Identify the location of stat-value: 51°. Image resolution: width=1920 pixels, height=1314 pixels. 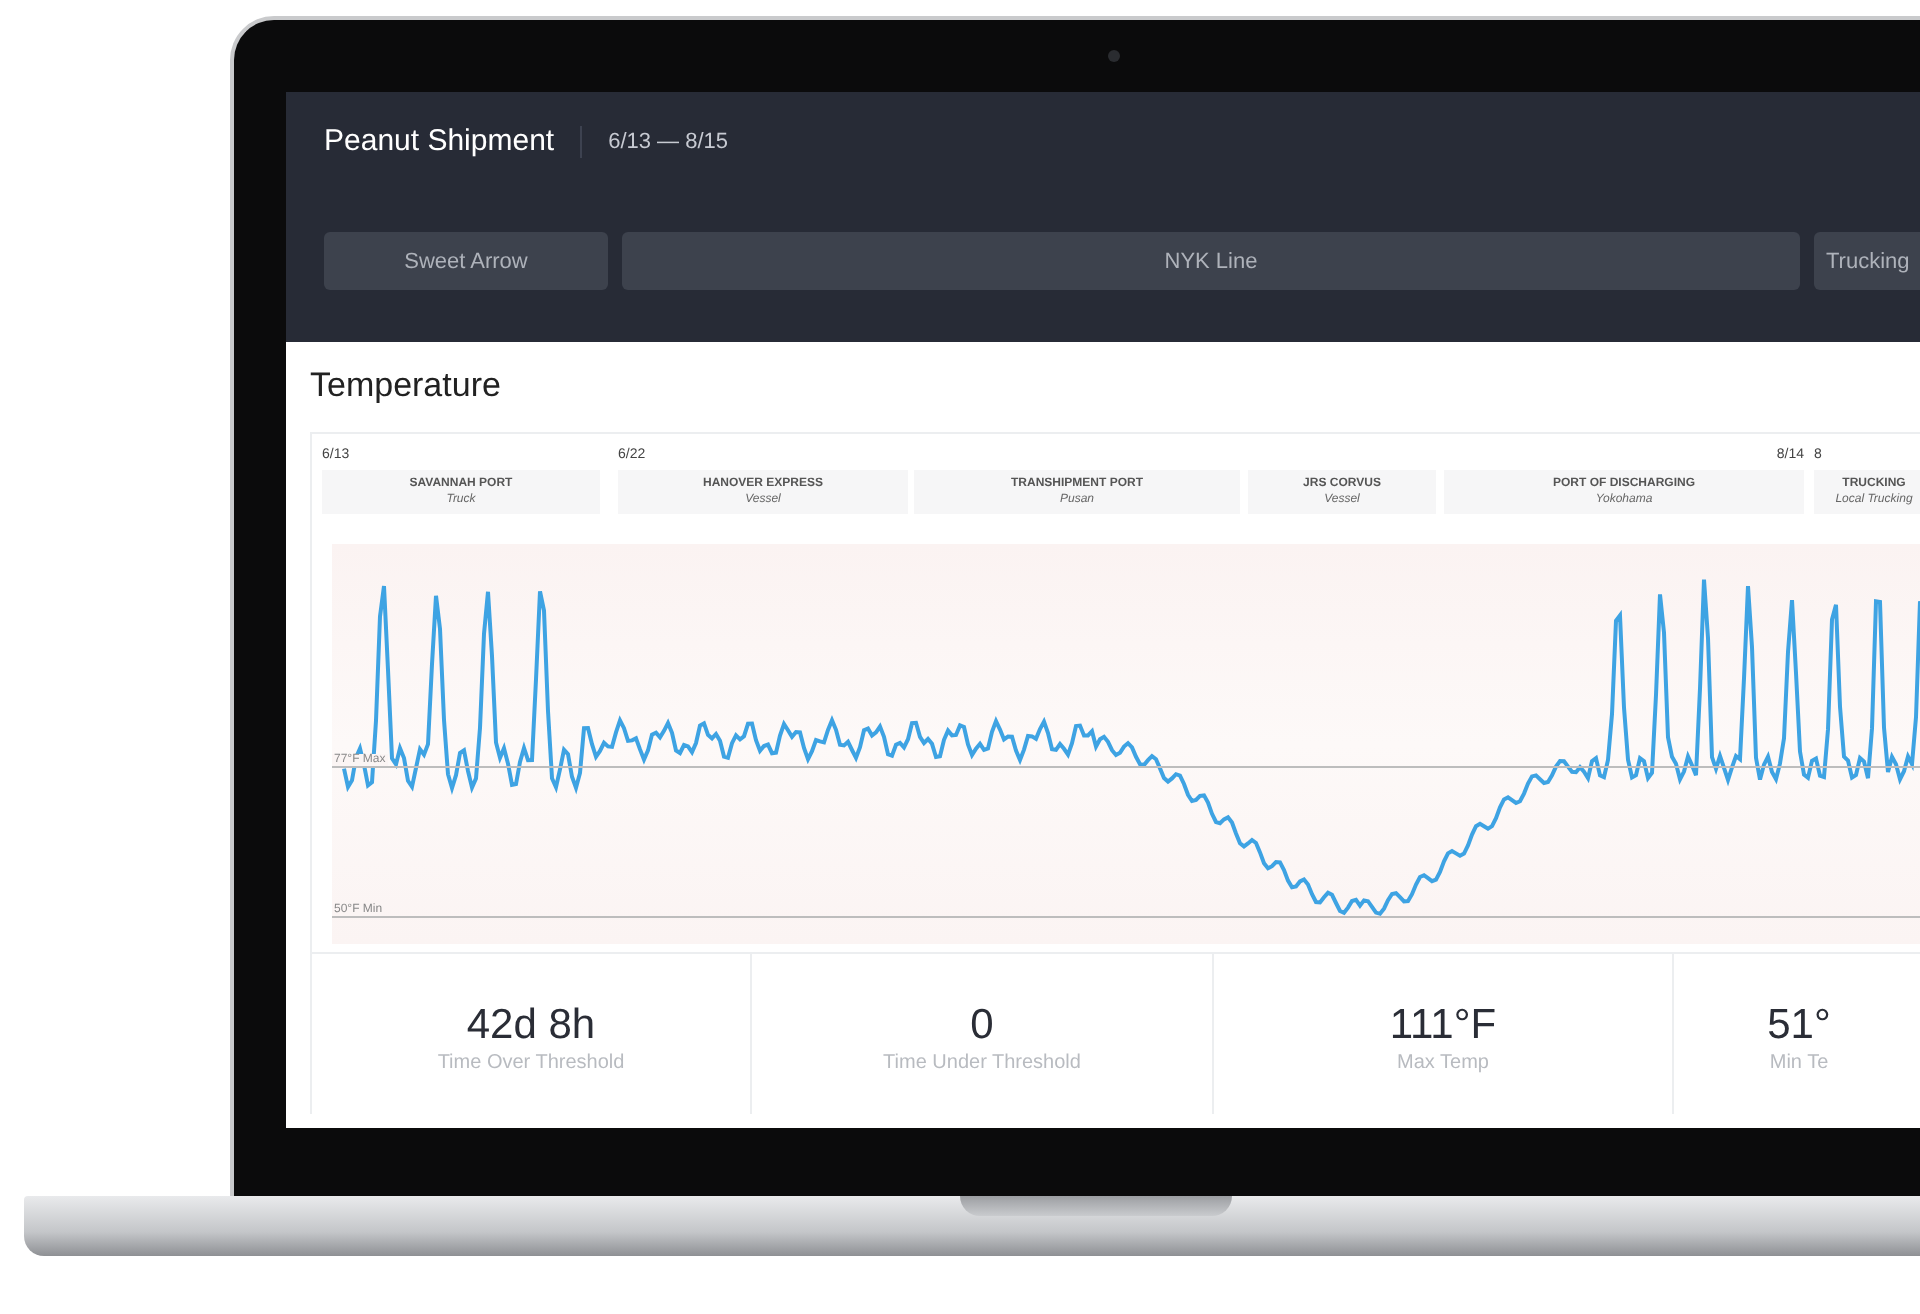
(1799, 1026).